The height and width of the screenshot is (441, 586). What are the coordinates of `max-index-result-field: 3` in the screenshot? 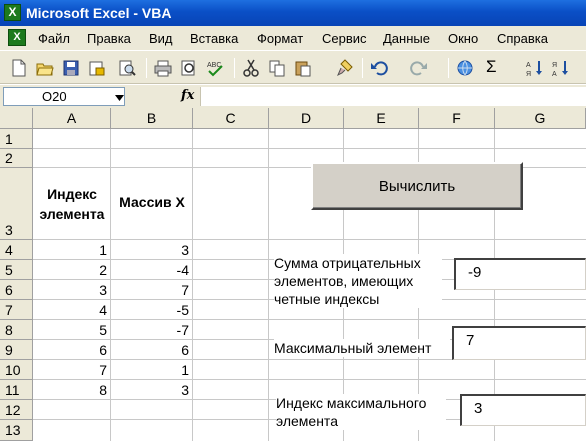 It's located at (523, 410).